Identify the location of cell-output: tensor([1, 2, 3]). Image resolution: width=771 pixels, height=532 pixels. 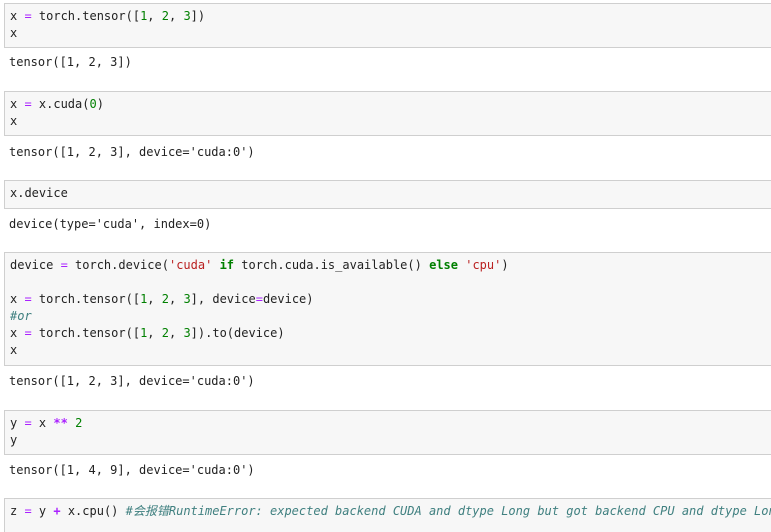
(70, 62).